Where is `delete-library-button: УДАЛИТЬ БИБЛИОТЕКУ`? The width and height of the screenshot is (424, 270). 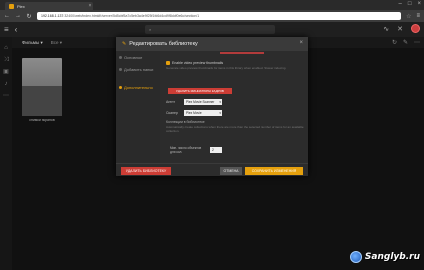
delete-library-button: УДАЛИТЬ БИБЛИОТЕКУ is located at coordinates (146, 171).